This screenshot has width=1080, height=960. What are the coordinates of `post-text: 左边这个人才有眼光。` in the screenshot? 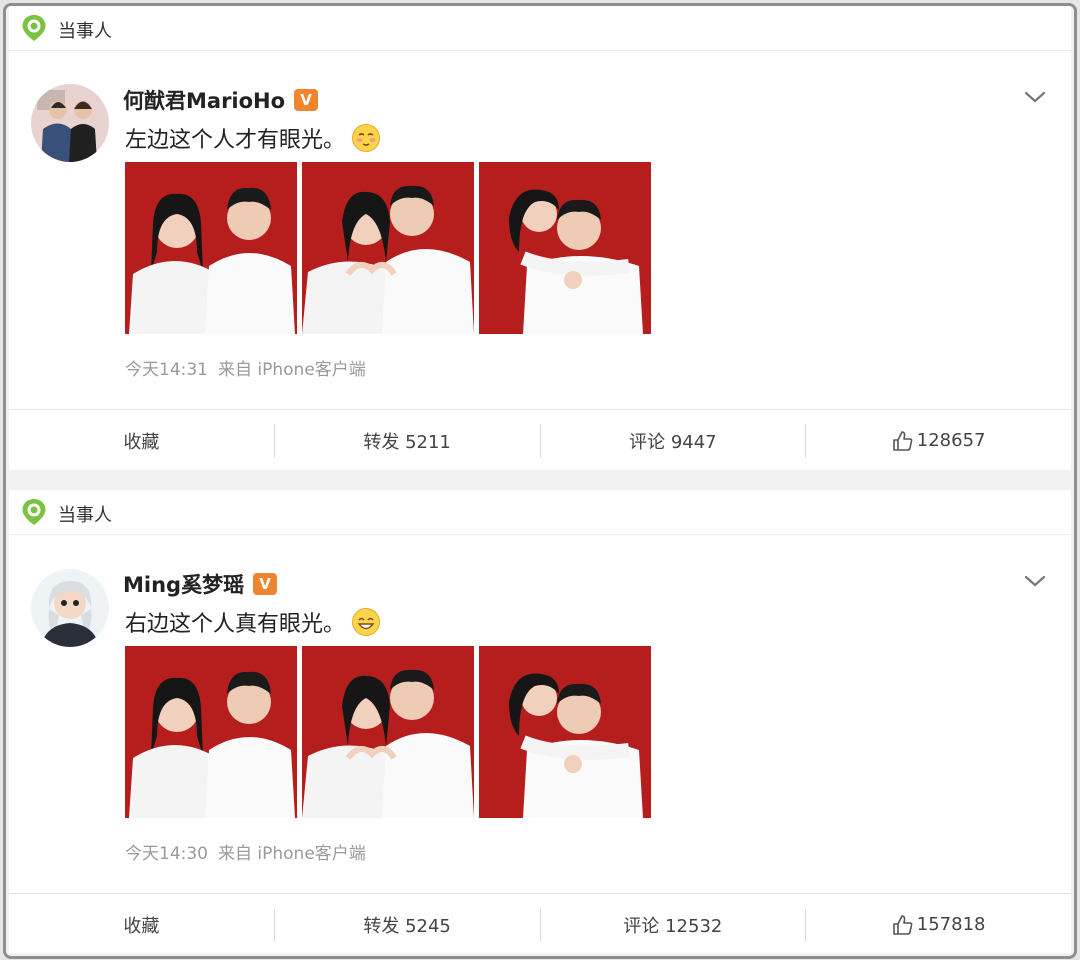 It's located at (235, 140).